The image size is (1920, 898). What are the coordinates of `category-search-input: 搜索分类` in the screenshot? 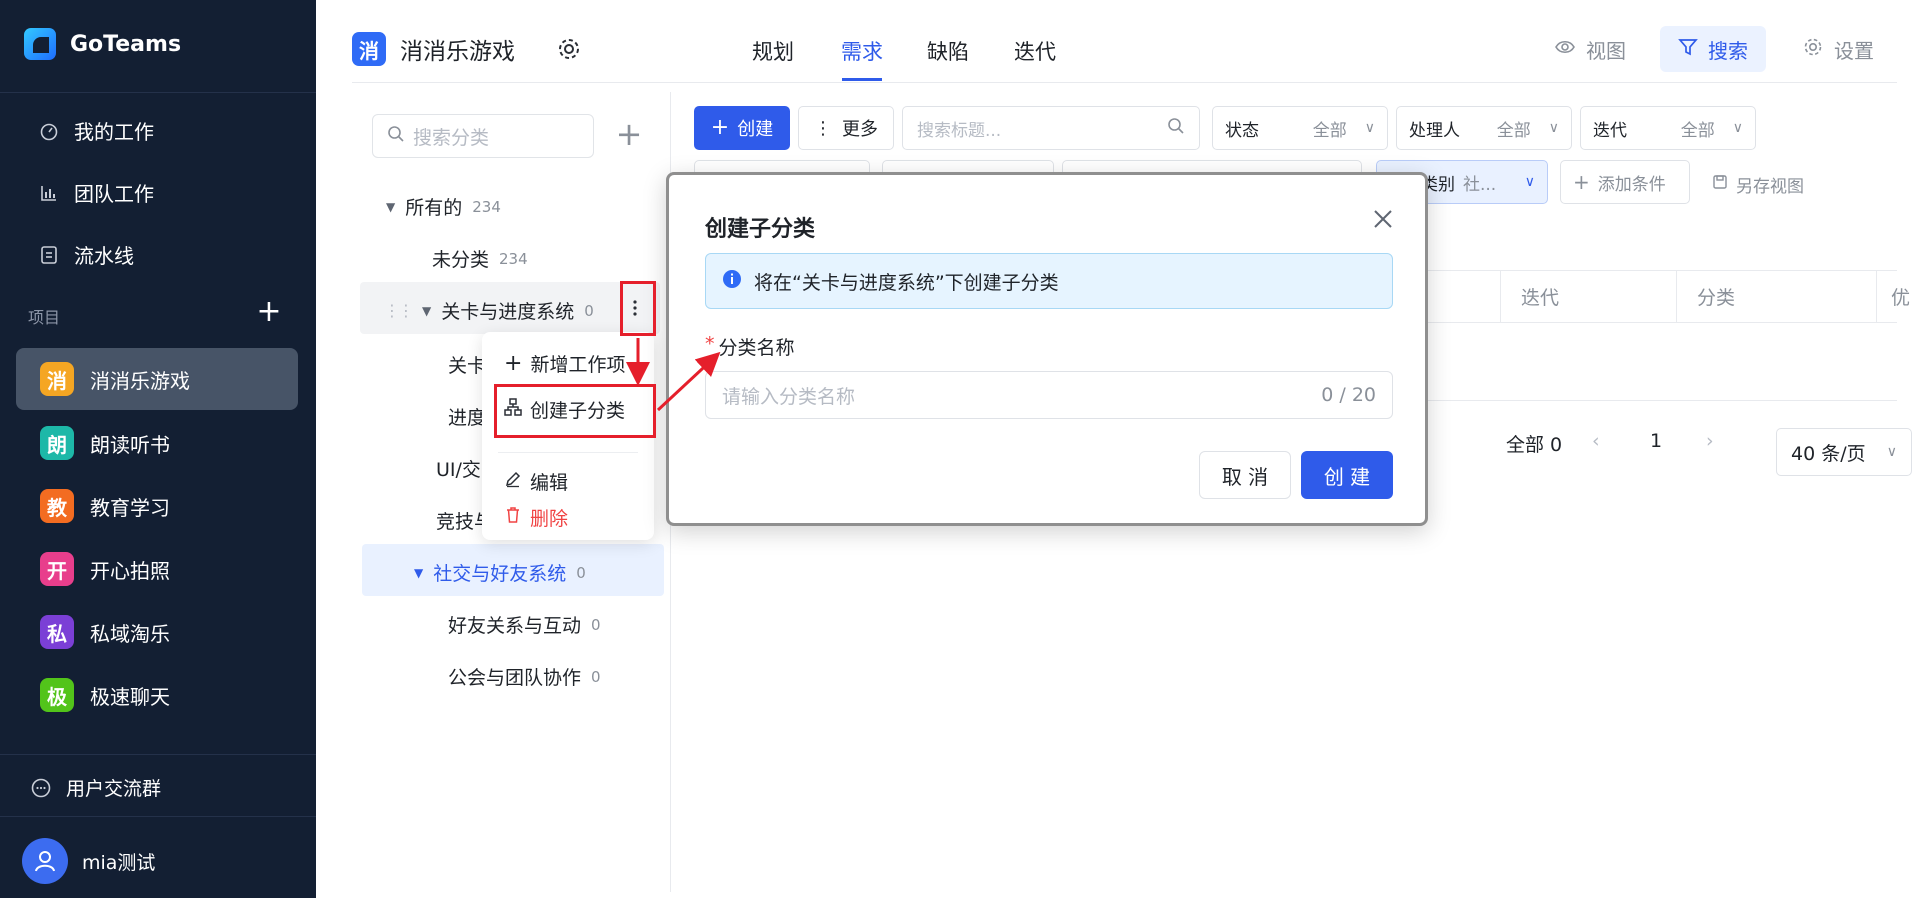 It's located at (483, 136).